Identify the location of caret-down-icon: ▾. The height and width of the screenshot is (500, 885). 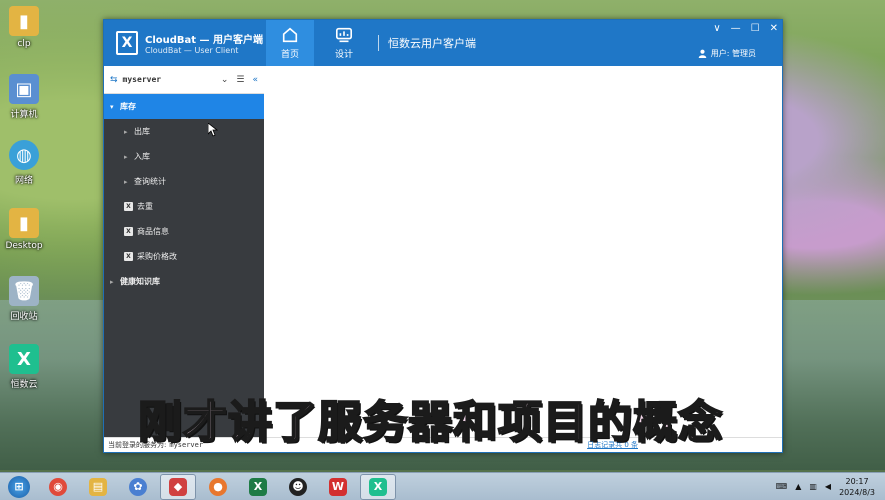
(112, 106).